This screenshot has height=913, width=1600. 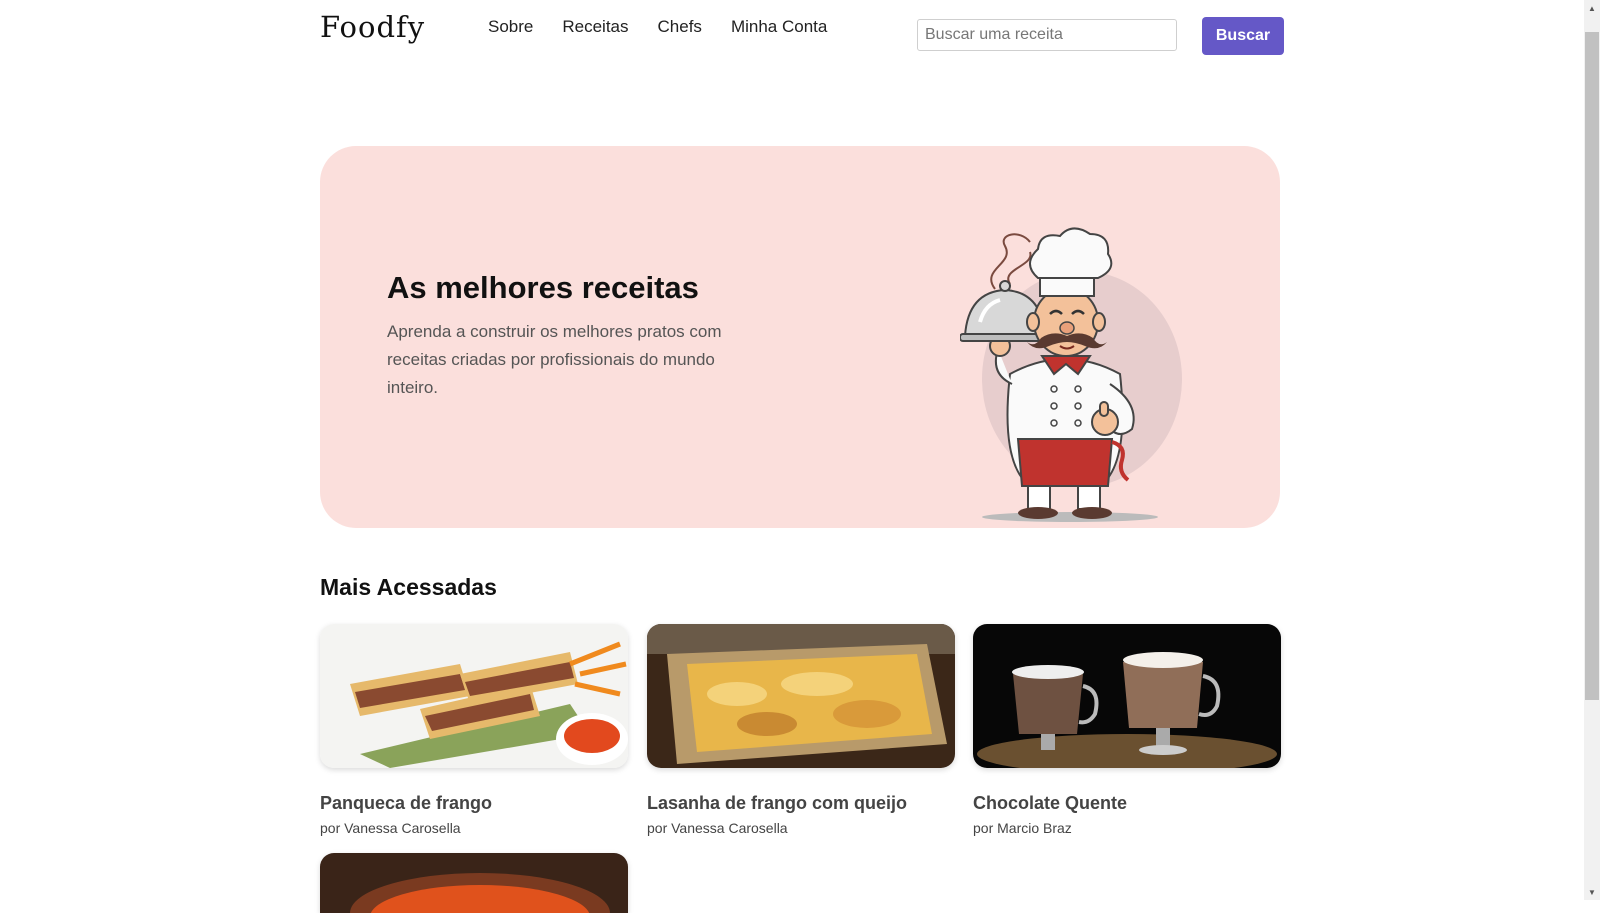 I want to click on chef-illustration, so click(x=1071, y=374).